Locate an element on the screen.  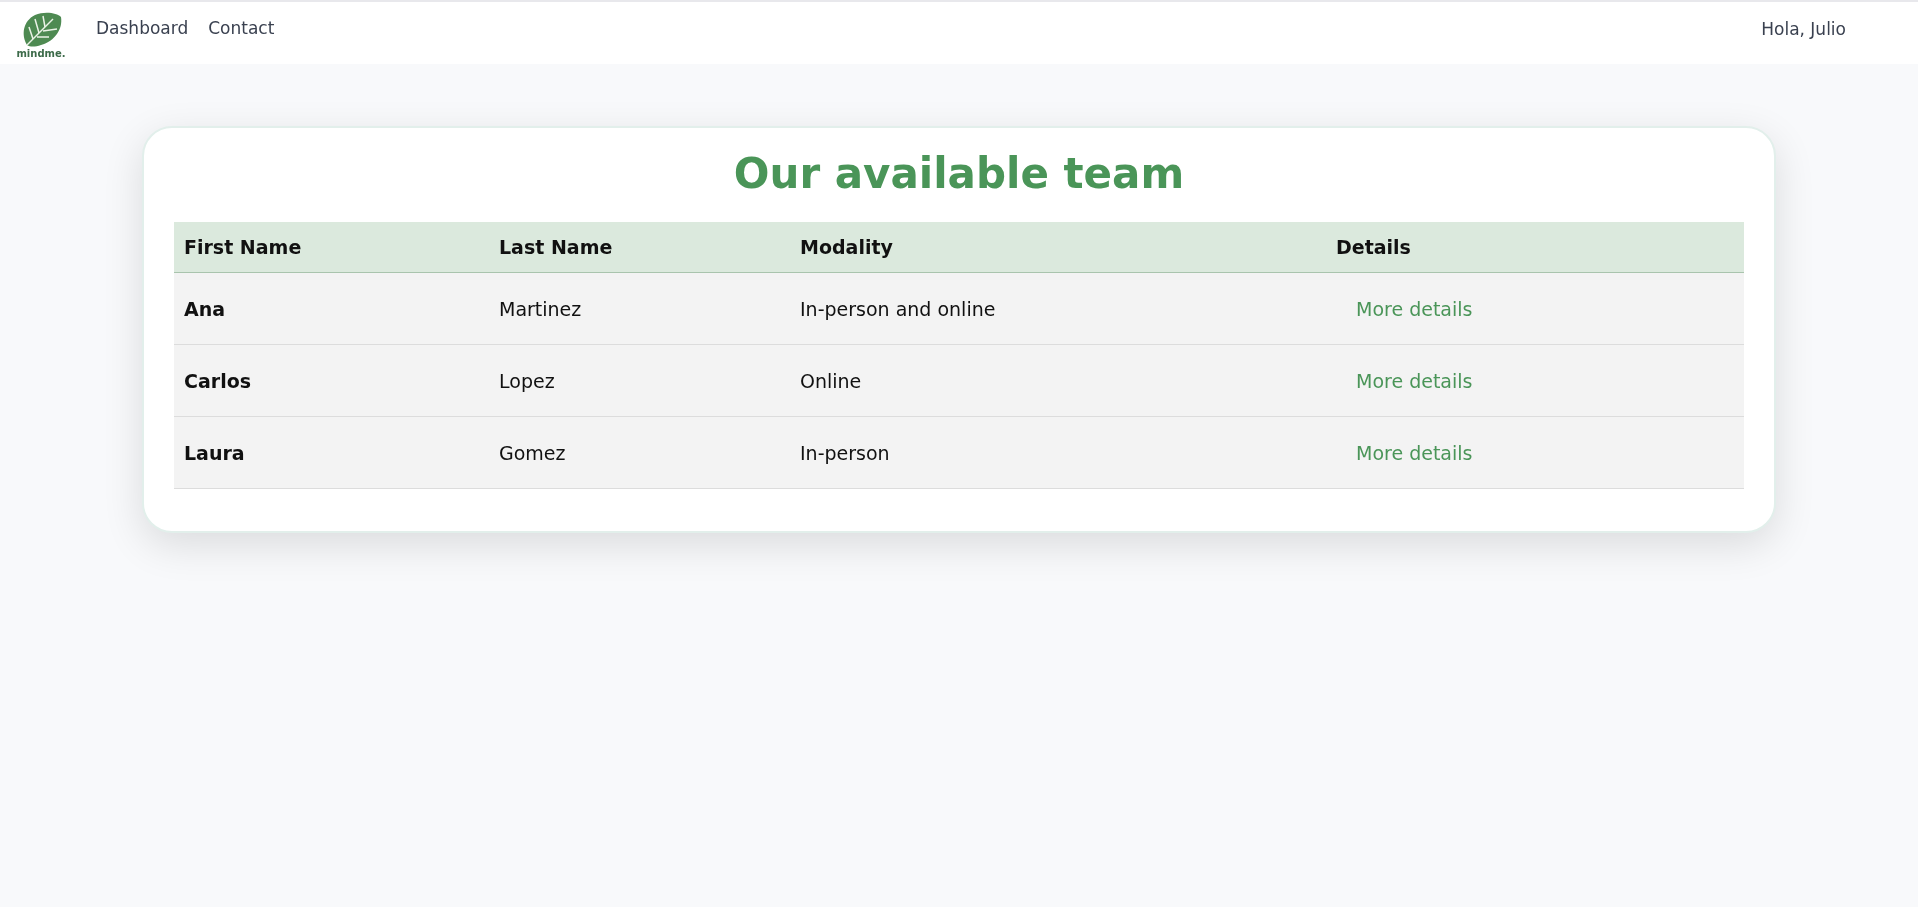
greeting-text: Hola, Julio is located at coordinates (1803, 29).